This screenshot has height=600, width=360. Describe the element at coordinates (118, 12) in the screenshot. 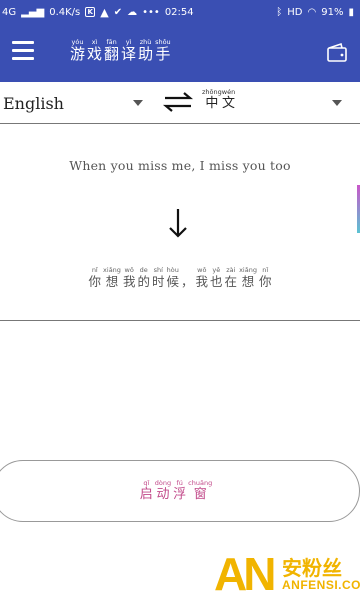

I see `check-icon: ✔` at that location.